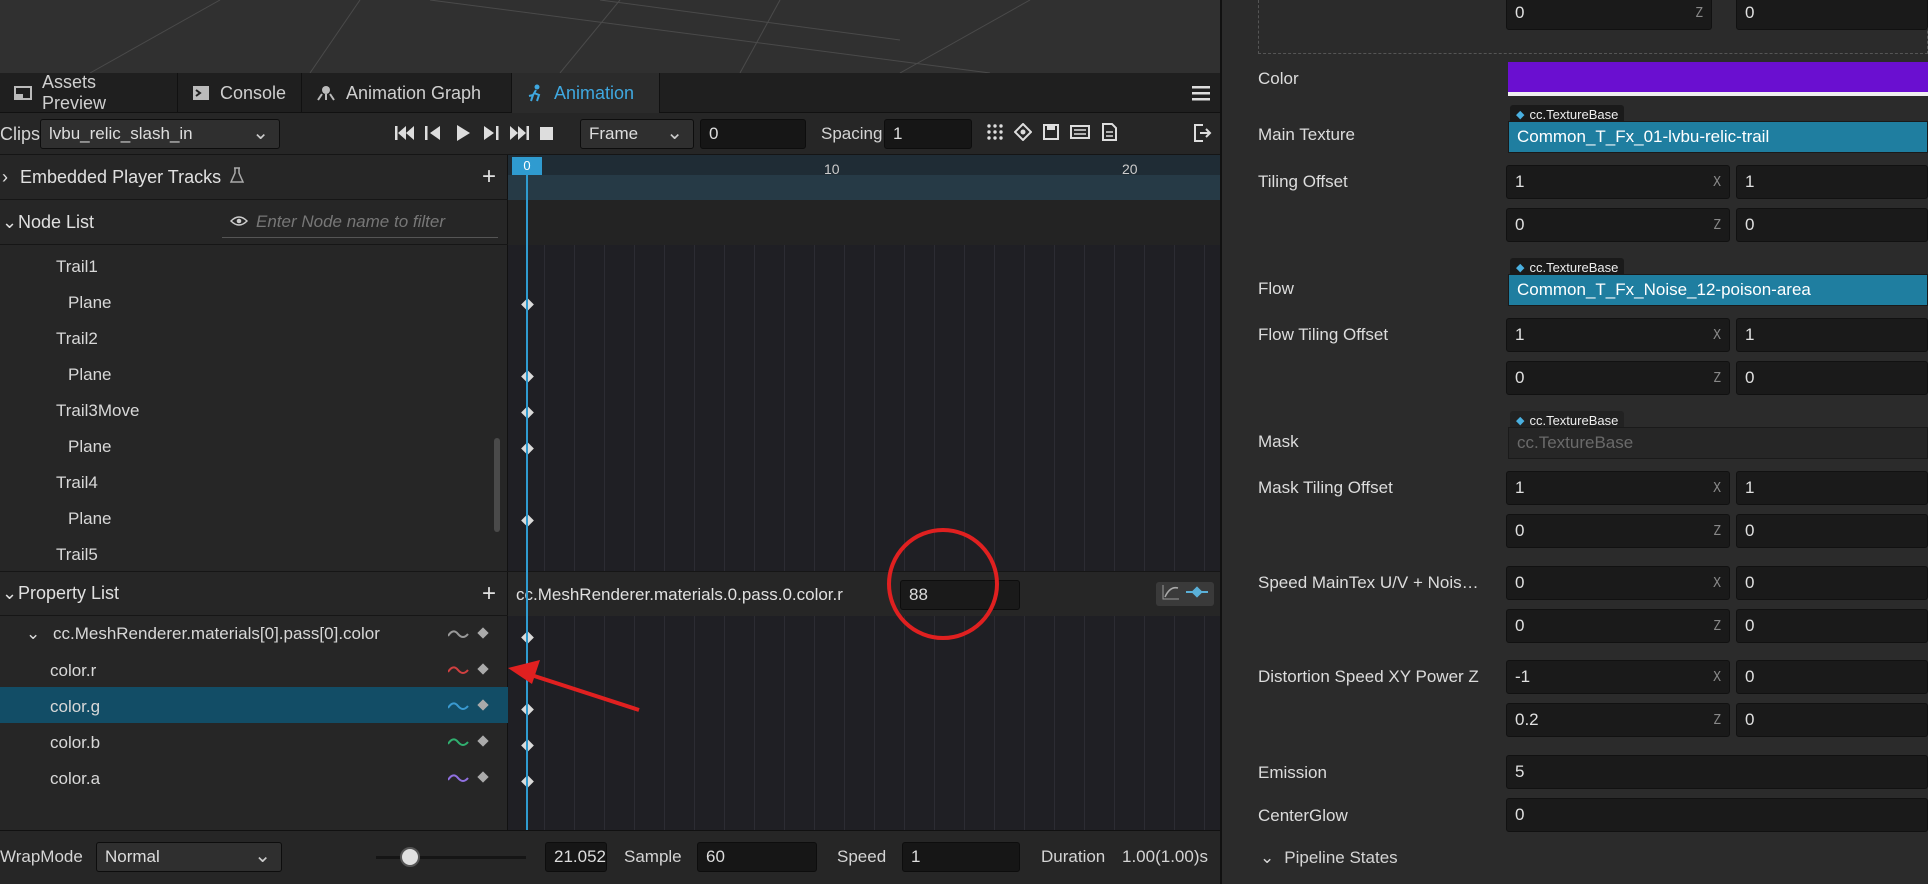 The image size is (1928, 884). I want to click on node-list-scrollbar, so click(497, 485).